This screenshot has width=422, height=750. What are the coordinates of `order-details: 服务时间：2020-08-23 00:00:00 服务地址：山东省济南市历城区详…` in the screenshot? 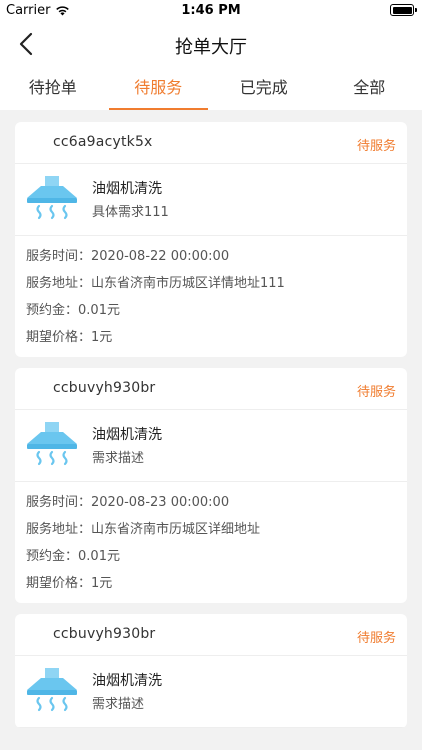 It's located at (211, 542).